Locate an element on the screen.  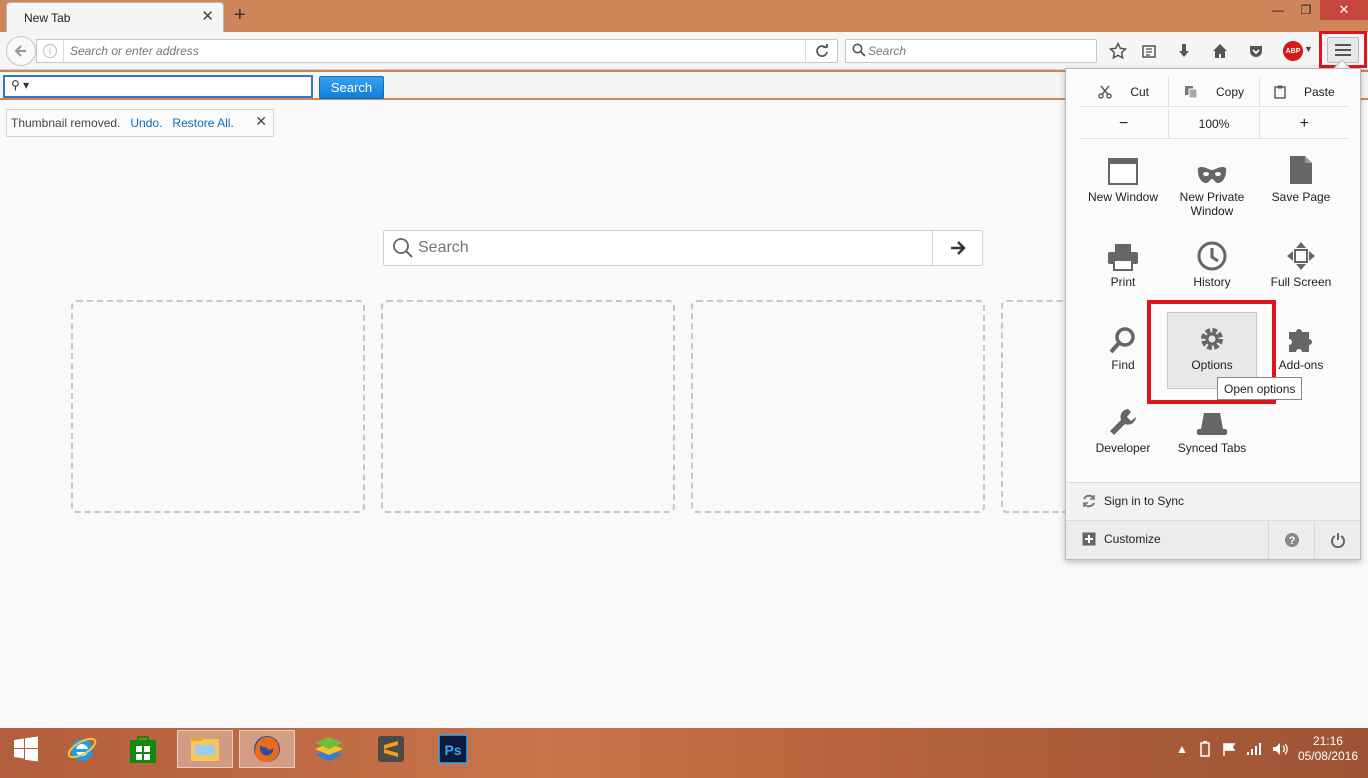
window-controls: — ❐ ✕ is located at coordinates (1316, 11).